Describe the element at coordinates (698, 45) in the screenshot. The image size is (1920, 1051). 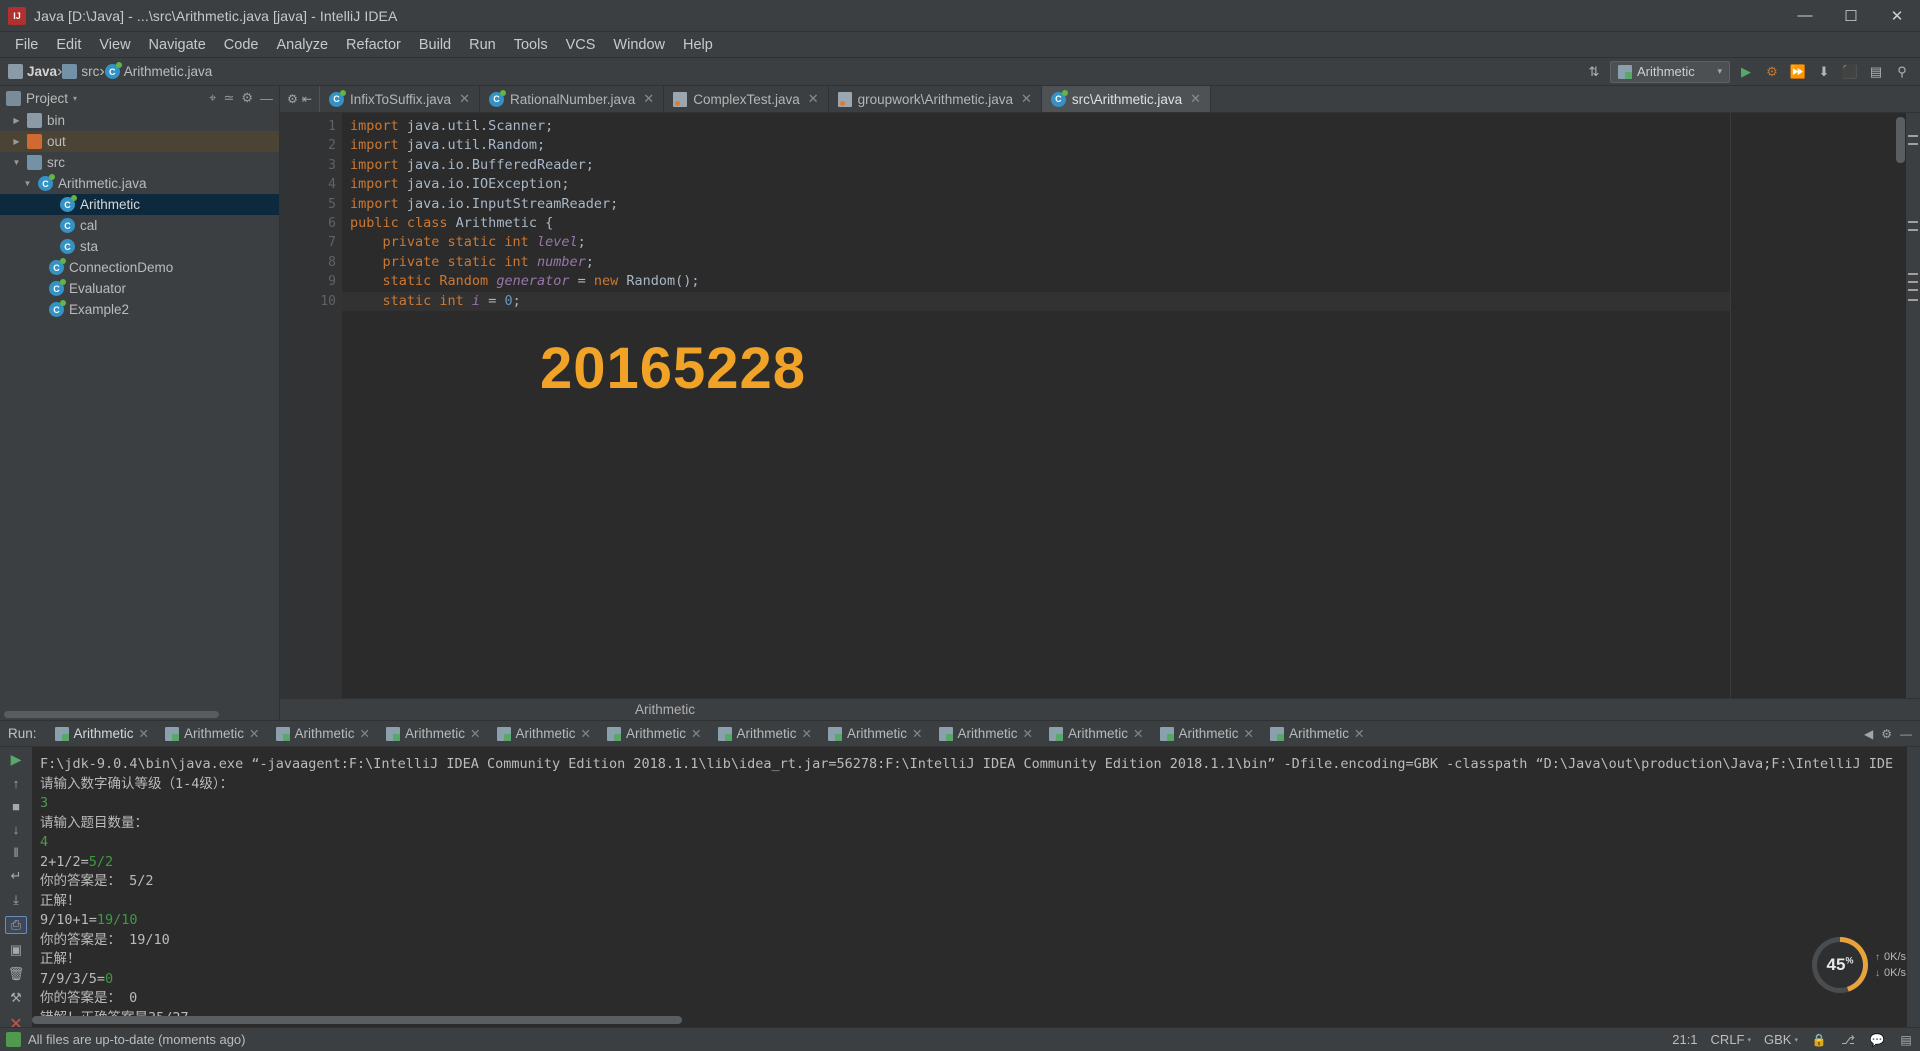
I see `menu-item-help: Help` at that location.